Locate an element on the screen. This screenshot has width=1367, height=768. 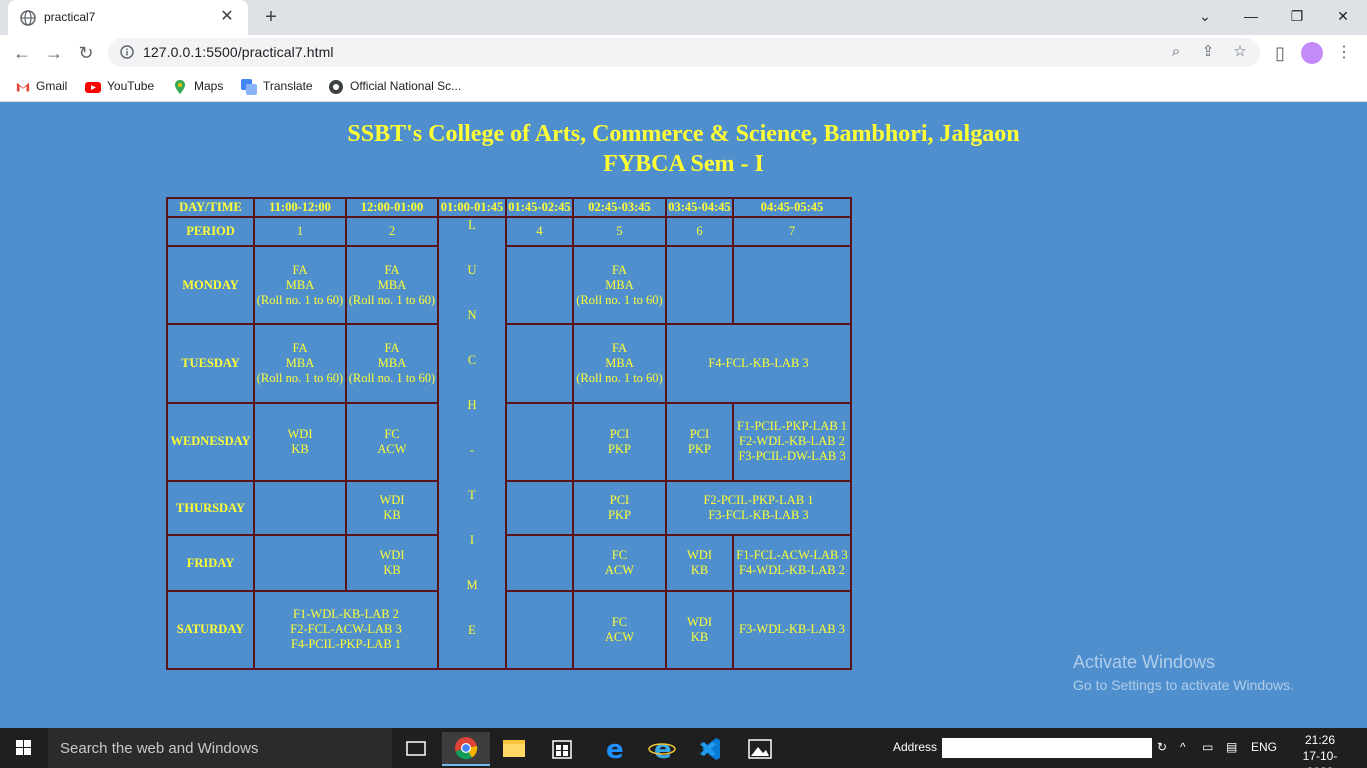
tab-title: practical7 is located at coordinates (70, 17).